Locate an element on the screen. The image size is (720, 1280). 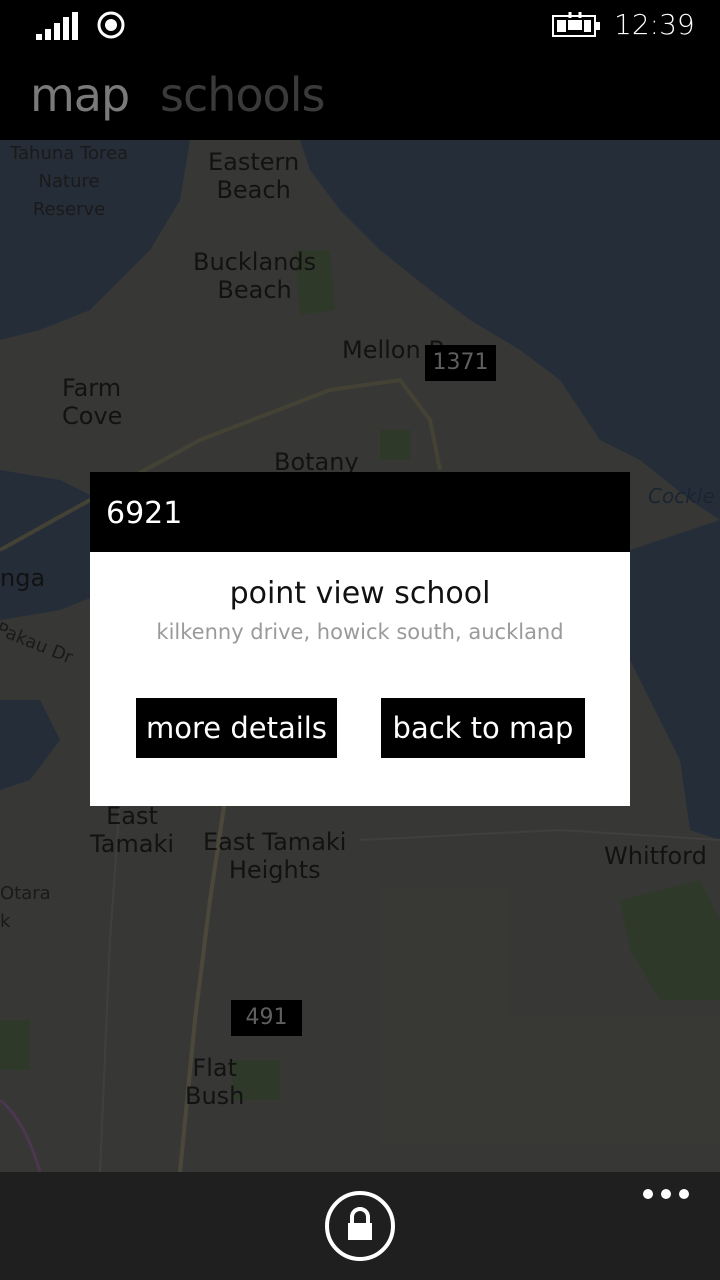
ellipsis-icon is located at coordinates (666, 1194).